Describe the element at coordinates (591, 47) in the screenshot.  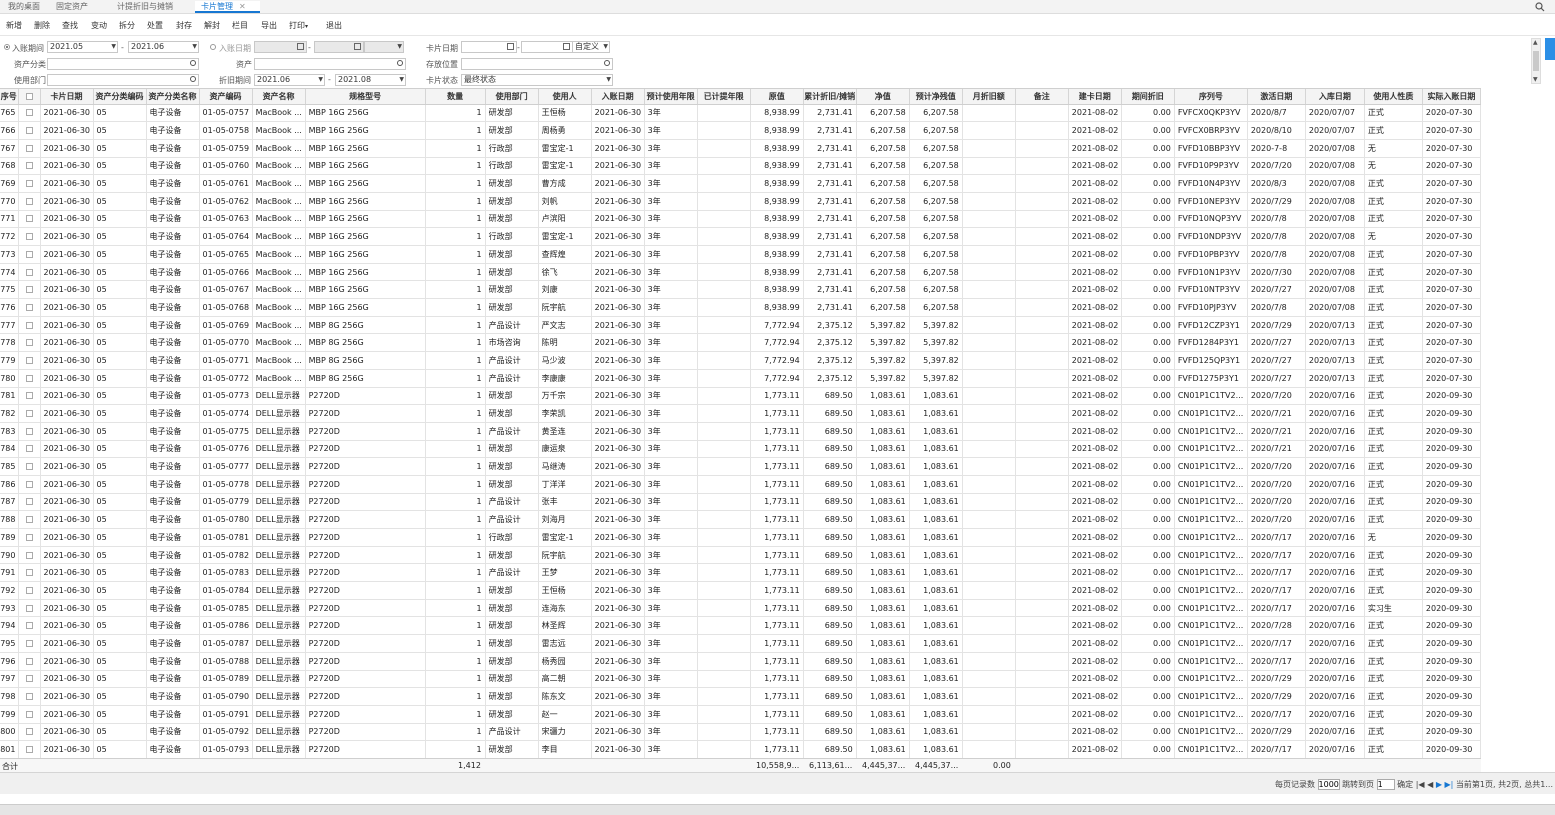
I see `card-date-mode-select: 自定义 ▼` at that location.